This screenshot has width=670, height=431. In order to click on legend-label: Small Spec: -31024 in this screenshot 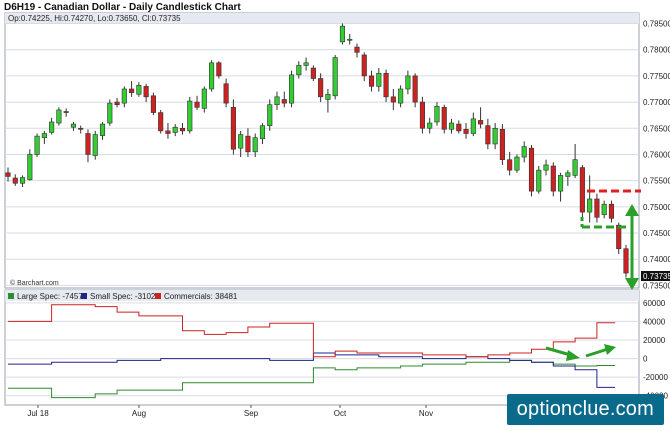, I will do `click(125, 296)`.